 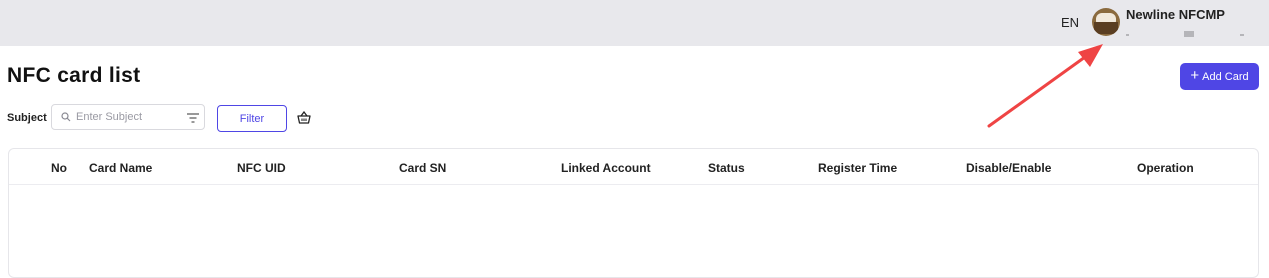 I want to click on filter-lines-icon, so click(x=193, y=118).